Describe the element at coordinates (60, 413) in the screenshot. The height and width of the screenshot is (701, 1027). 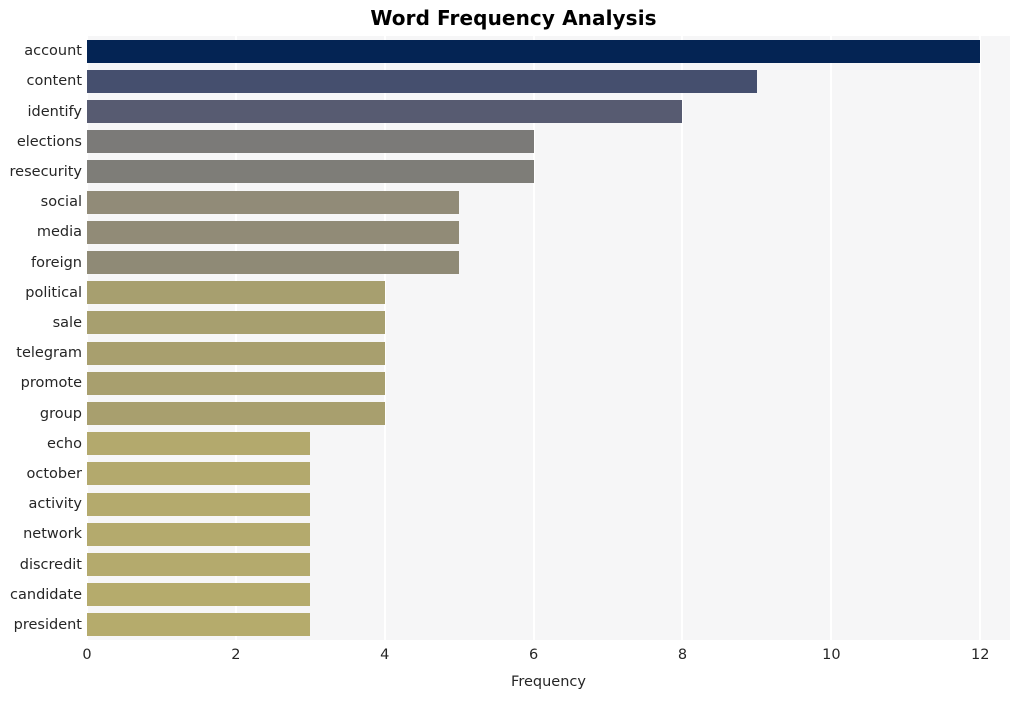
I see `y-tick-label-group: group` at that location.